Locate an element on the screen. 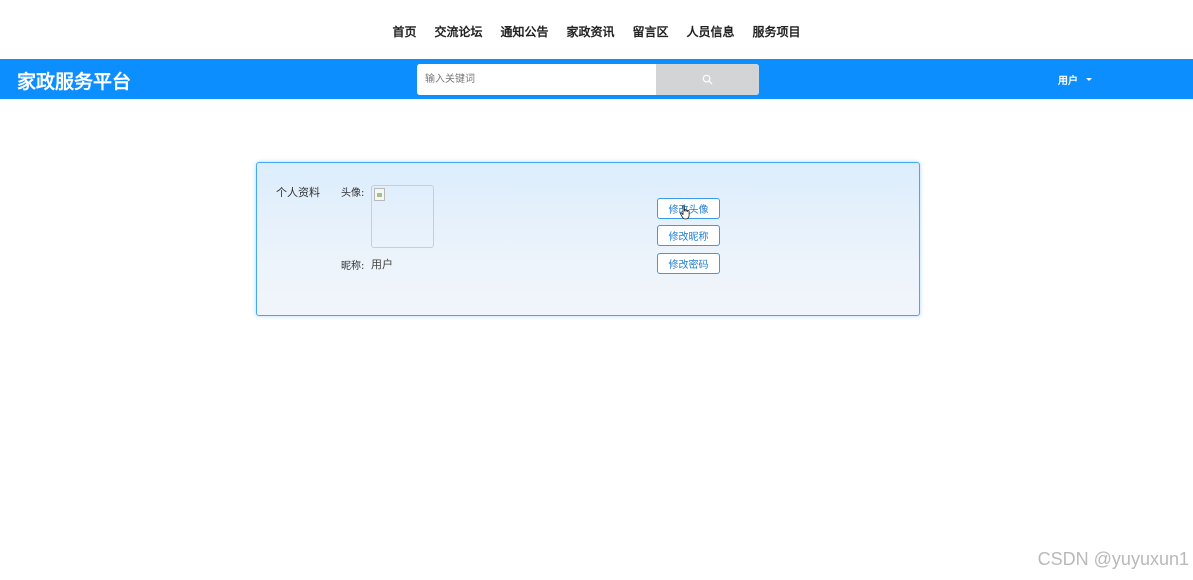  broken-image-icon is located at coordinates (379, 194).